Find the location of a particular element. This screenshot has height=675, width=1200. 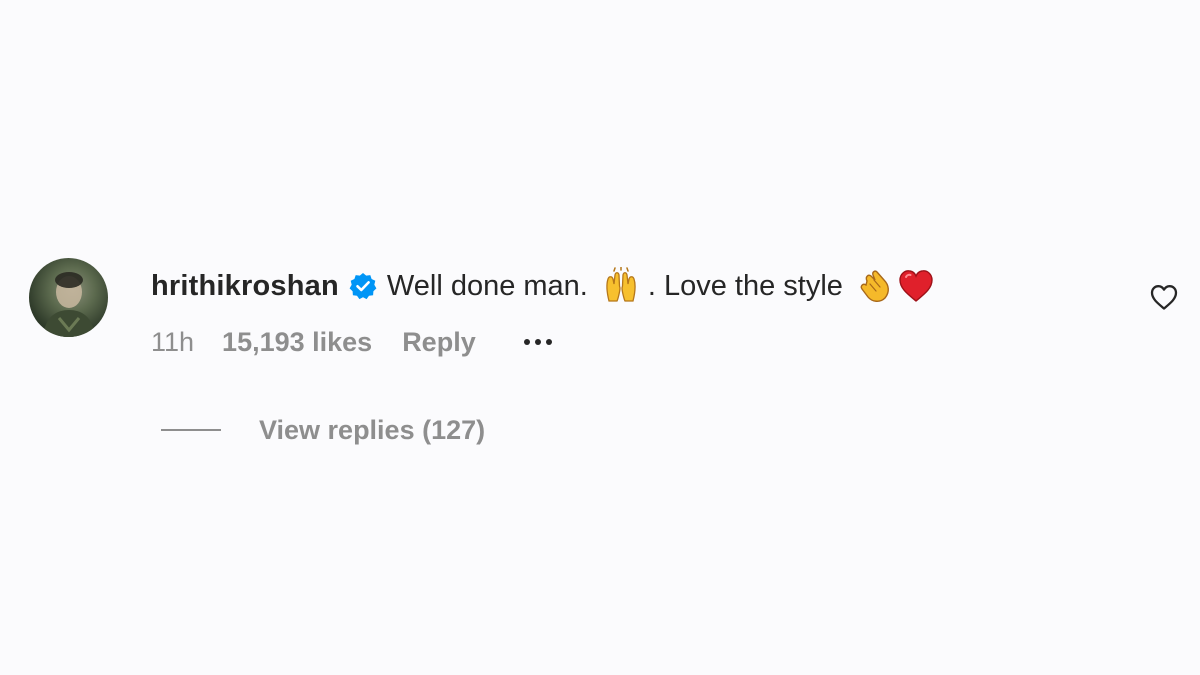

red-heart-icon is located at coordinates (916, 286).